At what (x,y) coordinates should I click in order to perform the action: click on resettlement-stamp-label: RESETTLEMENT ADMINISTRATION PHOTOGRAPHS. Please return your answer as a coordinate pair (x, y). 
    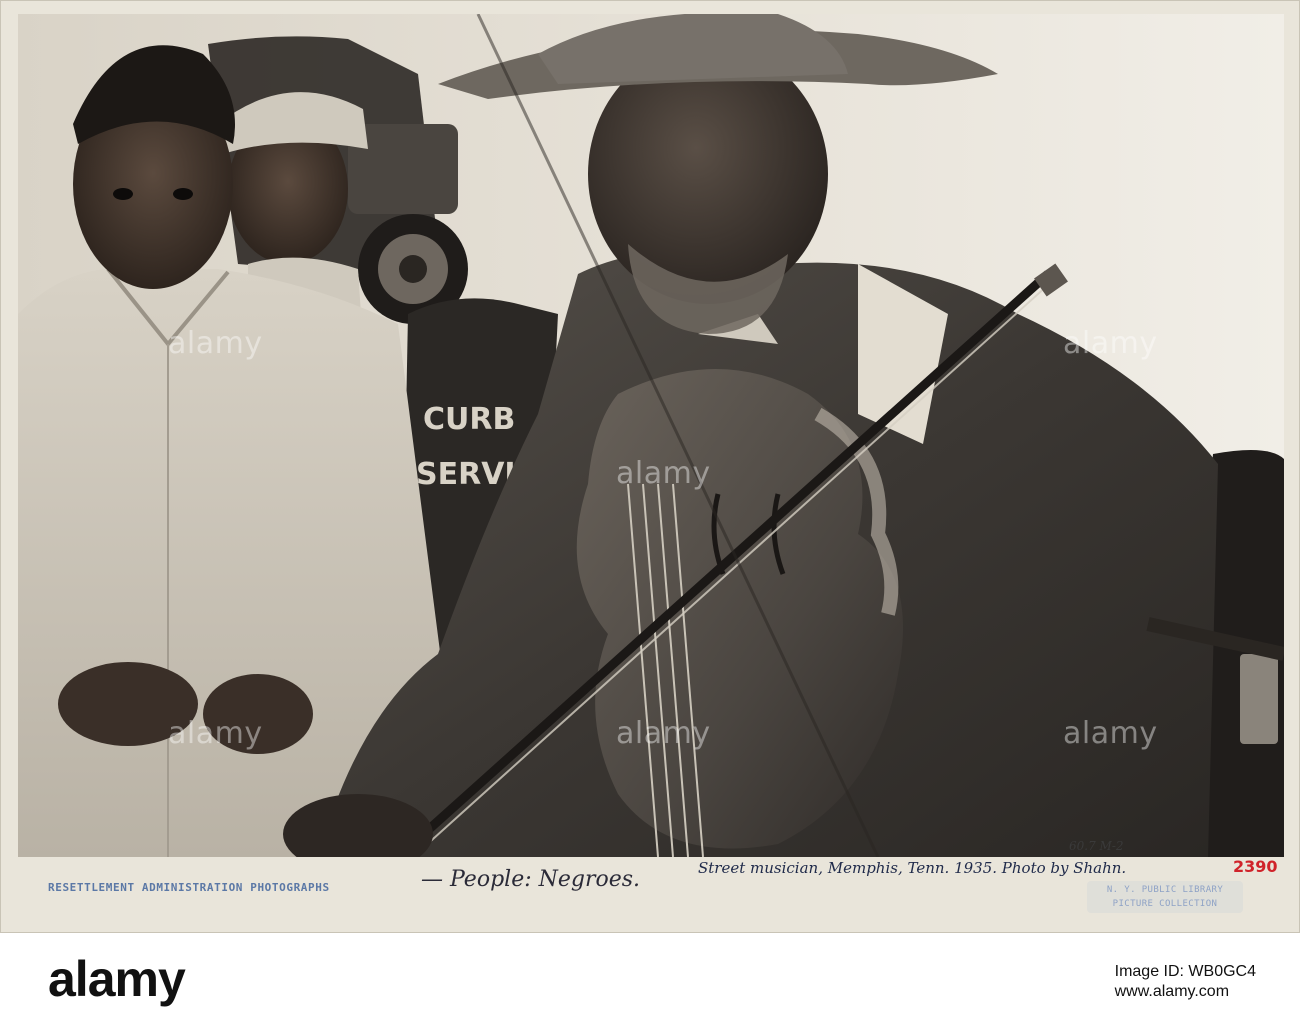
    Looking at the image, I should click on (189, 887).